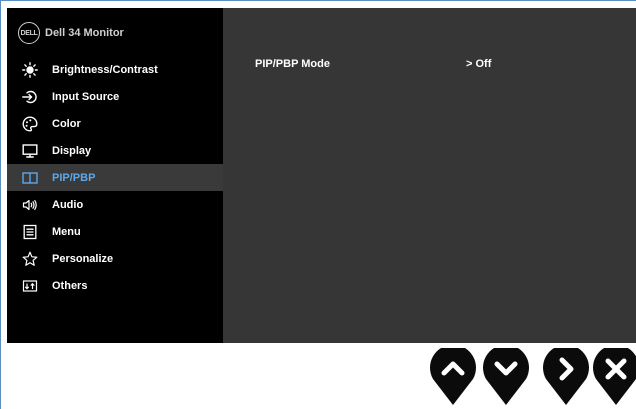 This screenshot has width=636, height=409. I want to click on menu-item-personalize: Personalize, so click(115, 258).